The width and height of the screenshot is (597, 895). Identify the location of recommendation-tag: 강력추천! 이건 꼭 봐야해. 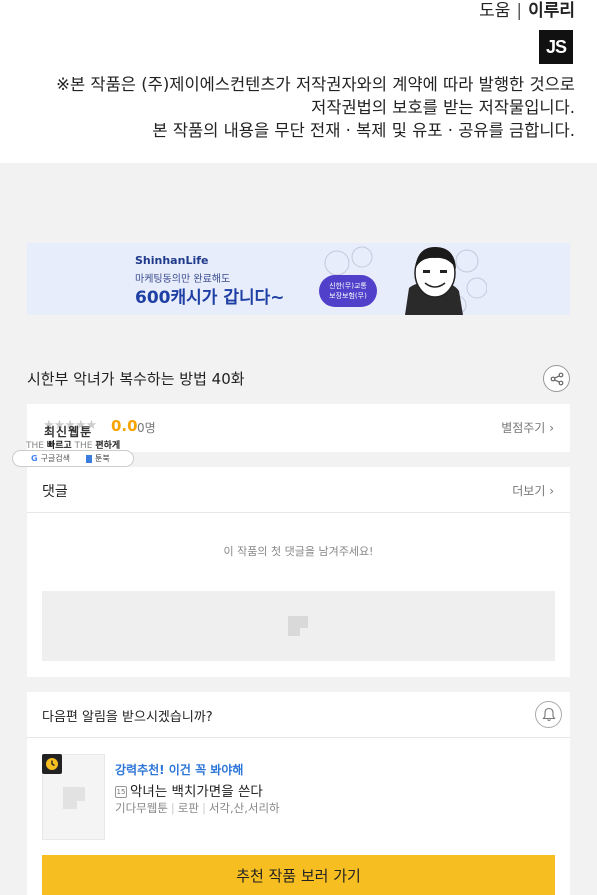
(179, 770).